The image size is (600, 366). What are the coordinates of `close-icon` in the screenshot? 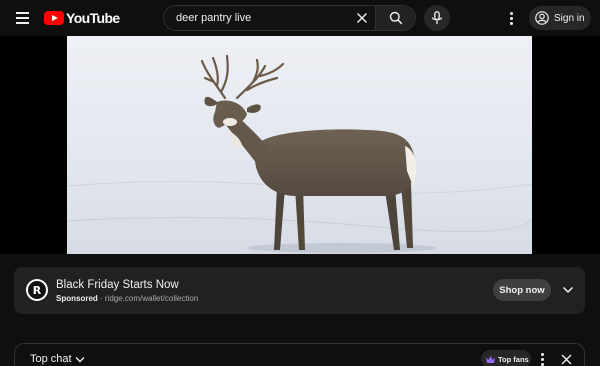 It's located at (566, 359).